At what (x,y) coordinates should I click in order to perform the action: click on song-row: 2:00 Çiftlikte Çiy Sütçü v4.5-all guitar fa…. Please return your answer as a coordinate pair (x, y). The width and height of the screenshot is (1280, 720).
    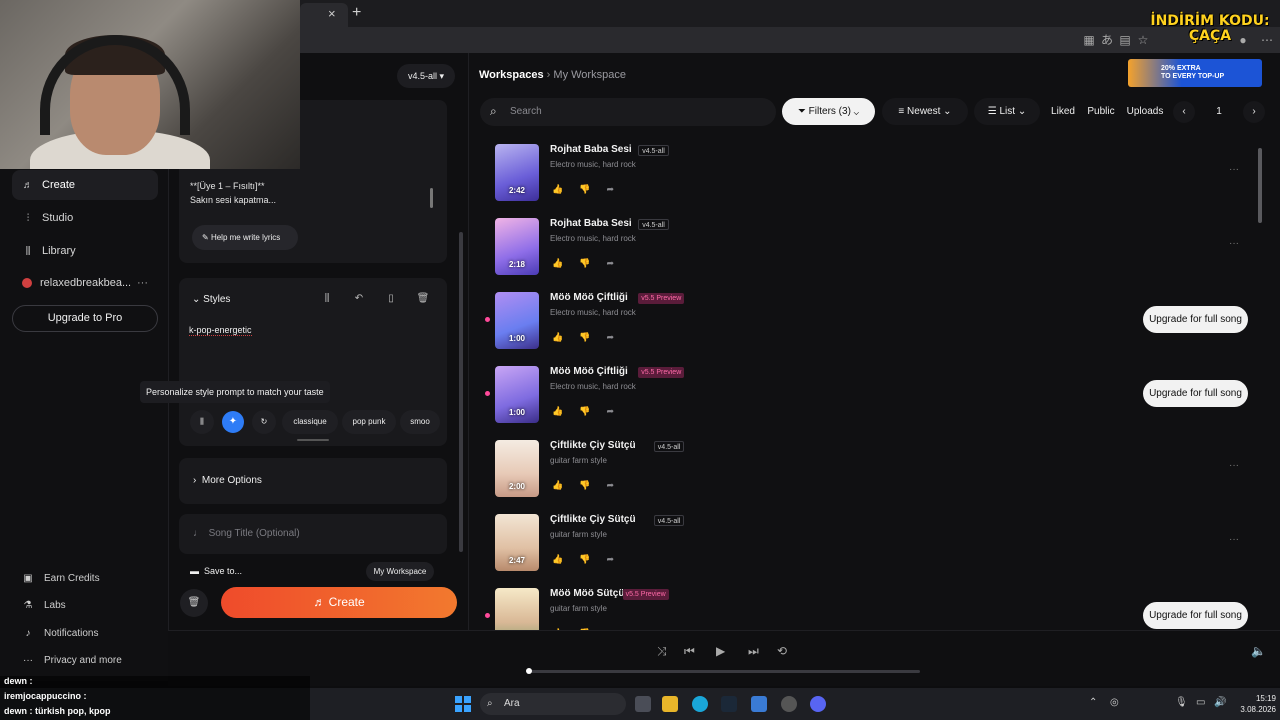
    Looking at the image, I should click on (875, 470).